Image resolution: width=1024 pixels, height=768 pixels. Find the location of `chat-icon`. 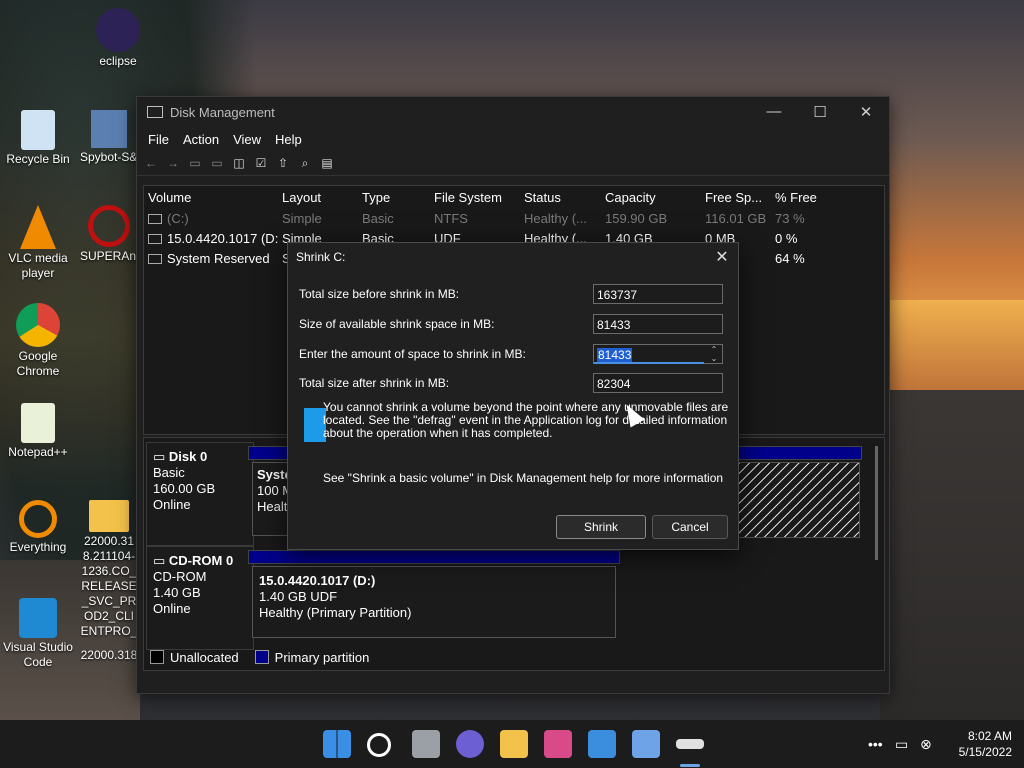

chat-icon is located at coordinates (470, 744).